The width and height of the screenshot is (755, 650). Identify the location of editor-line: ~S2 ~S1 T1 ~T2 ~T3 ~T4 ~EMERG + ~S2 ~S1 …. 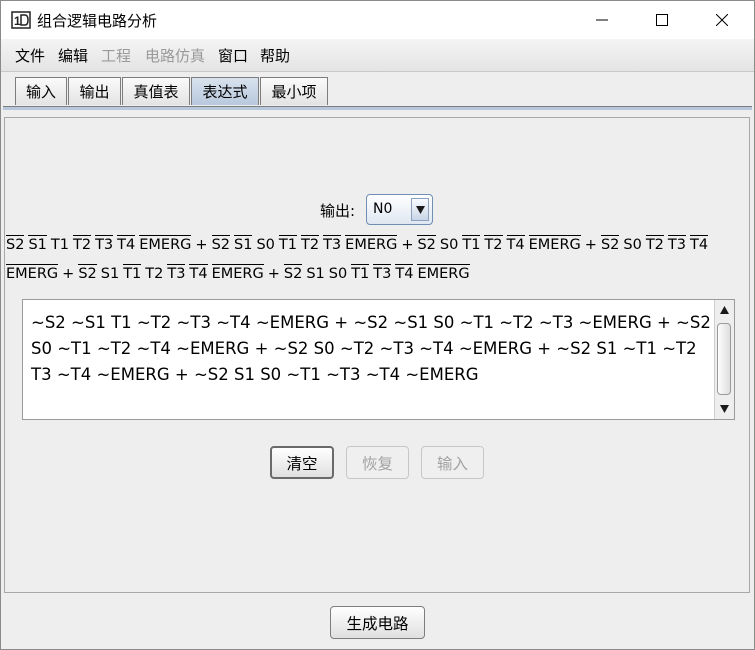
(371, 322).